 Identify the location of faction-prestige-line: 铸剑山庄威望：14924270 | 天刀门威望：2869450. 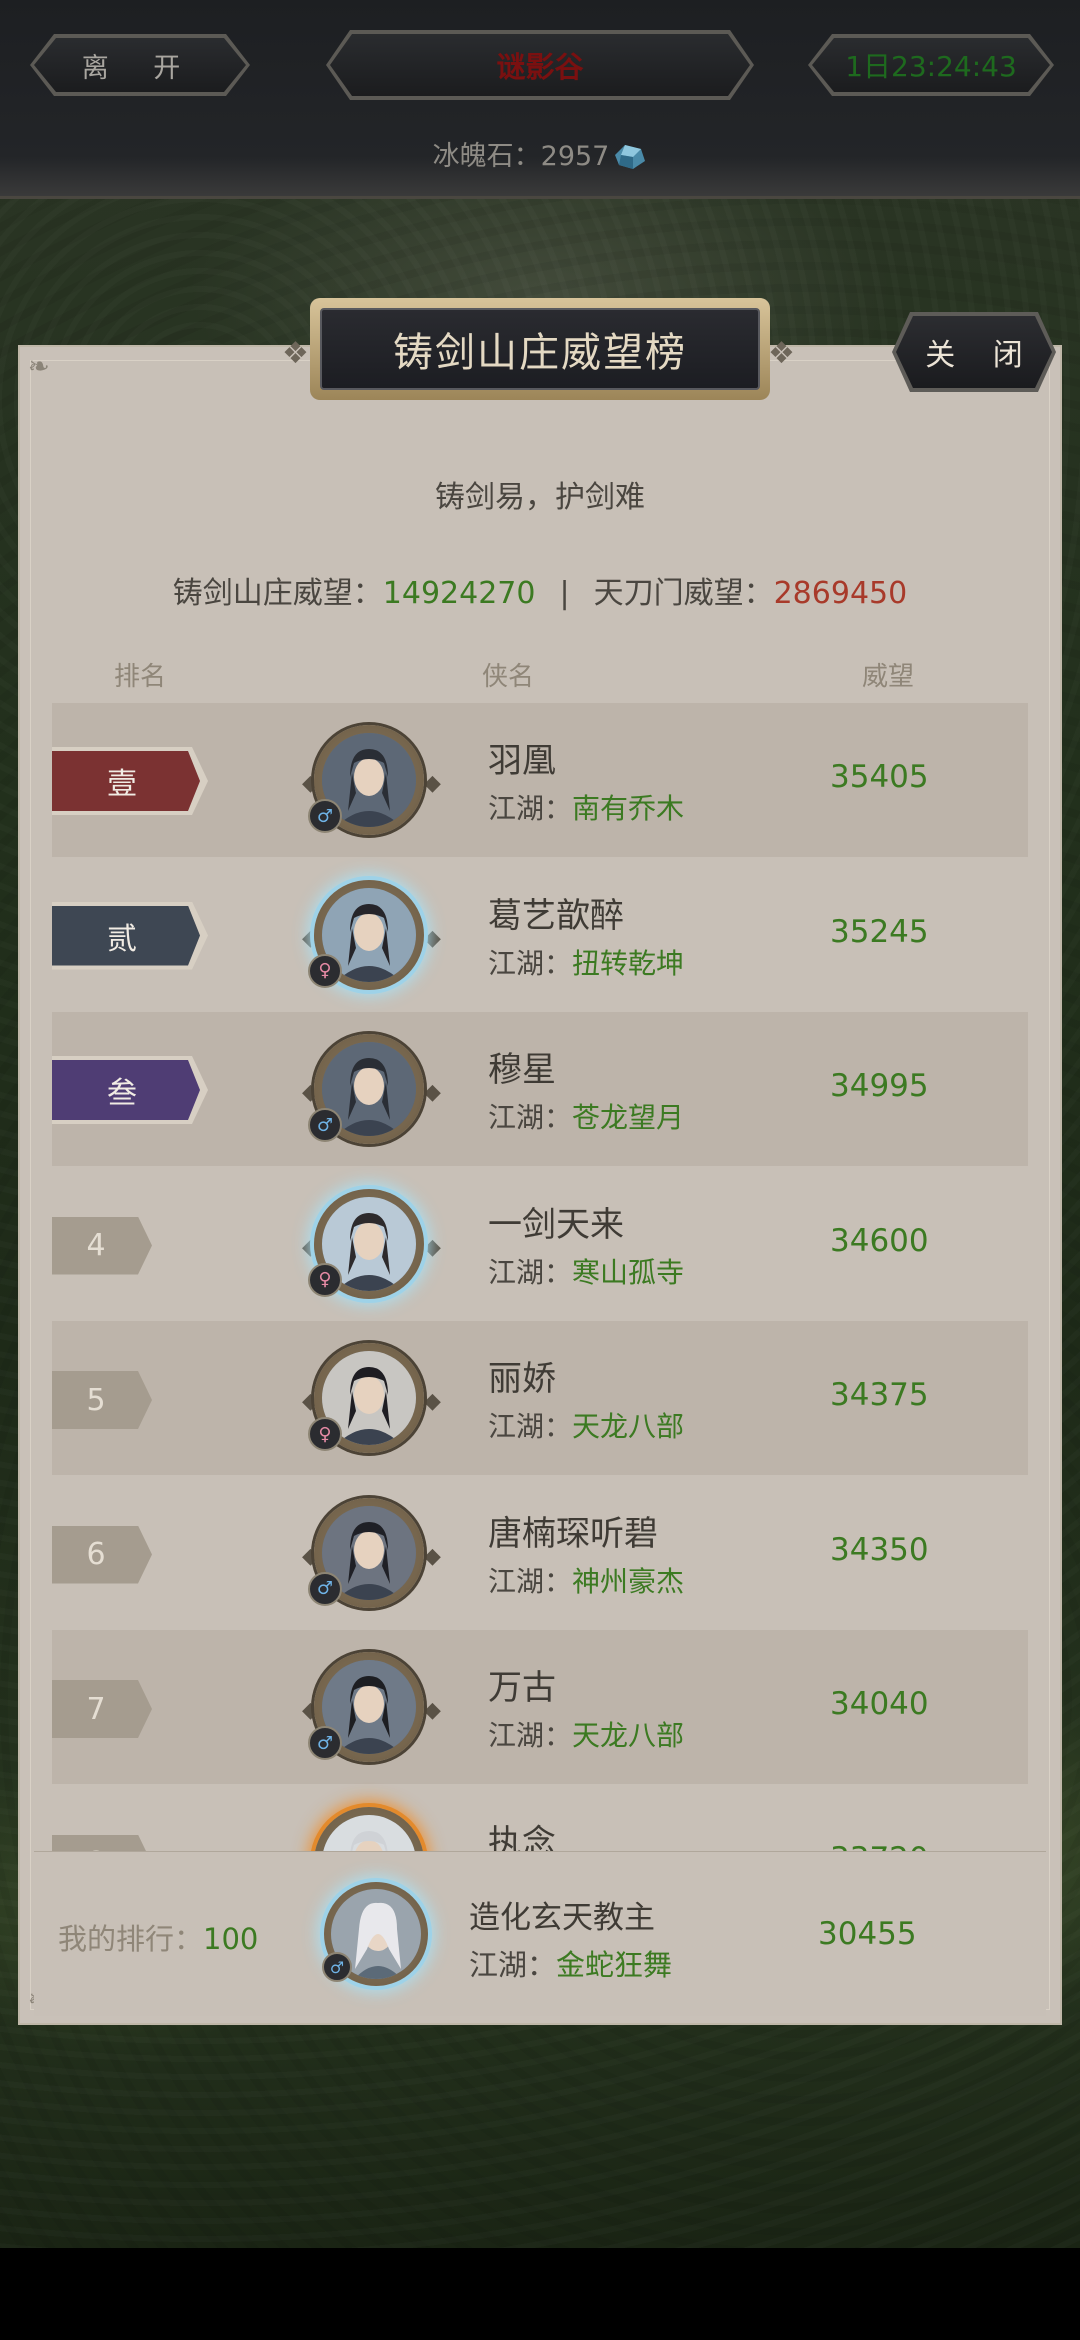
(540, 590).